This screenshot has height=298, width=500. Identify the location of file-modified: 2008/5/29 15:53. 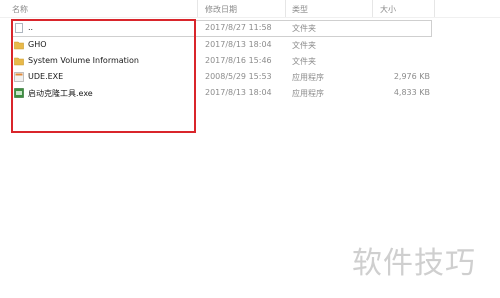
(238, 76).